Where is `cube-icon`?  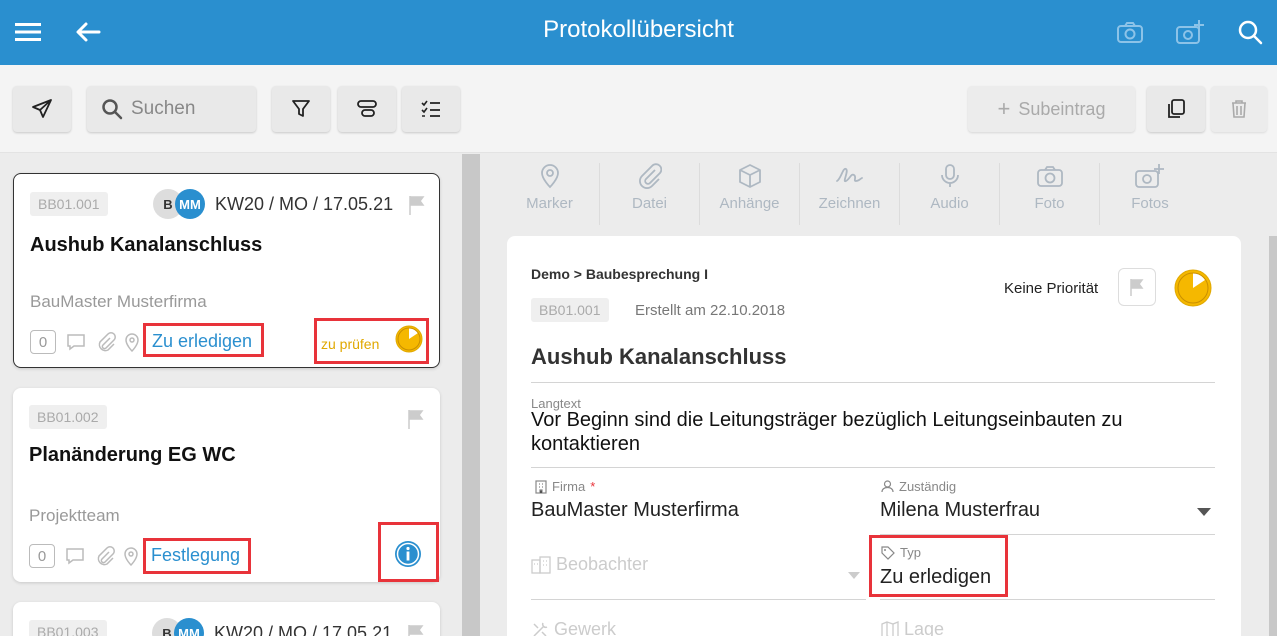
cube-icon is located at coordinates (749, 176).